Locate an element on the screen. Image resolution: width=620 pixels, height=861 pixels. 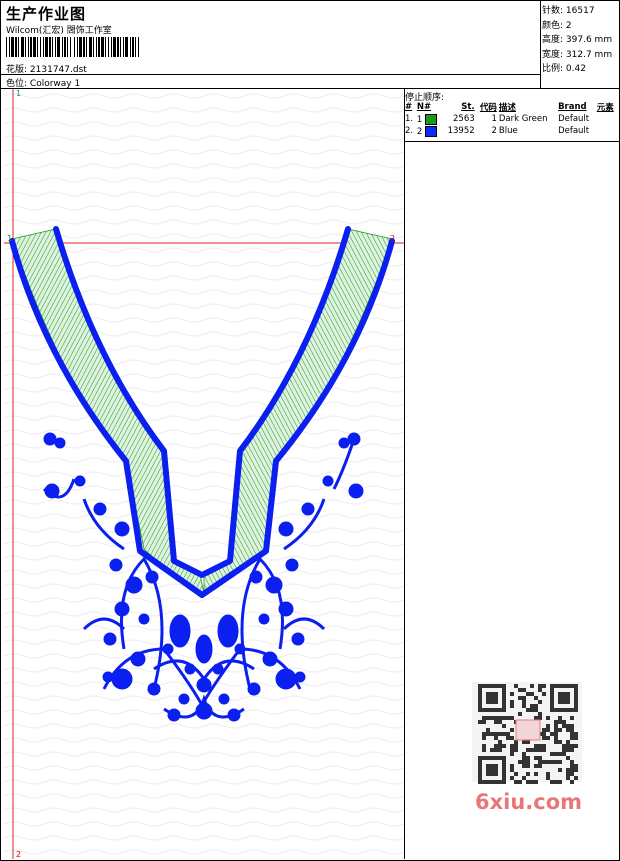
company-name: Wilcom(汇宏) 䦓饰工作室 is located at coordinates (59, 31).